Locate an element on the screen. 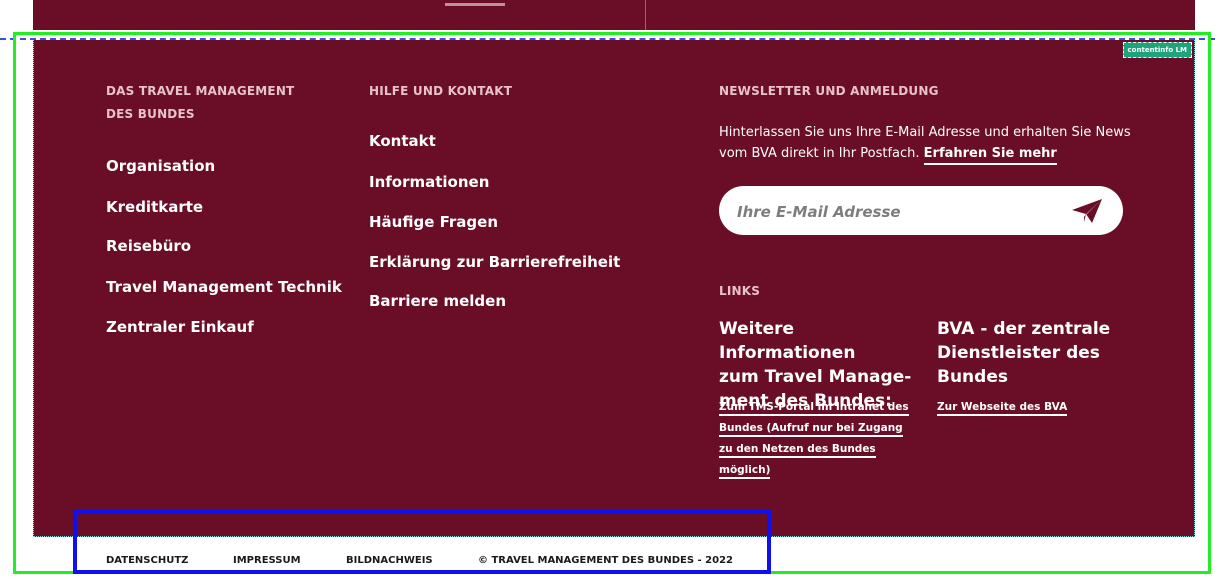 The width and height of the screenshot is (1215, 578). learn-more-link: Erfahren Sie mehr is located at coordinates (990, 155).